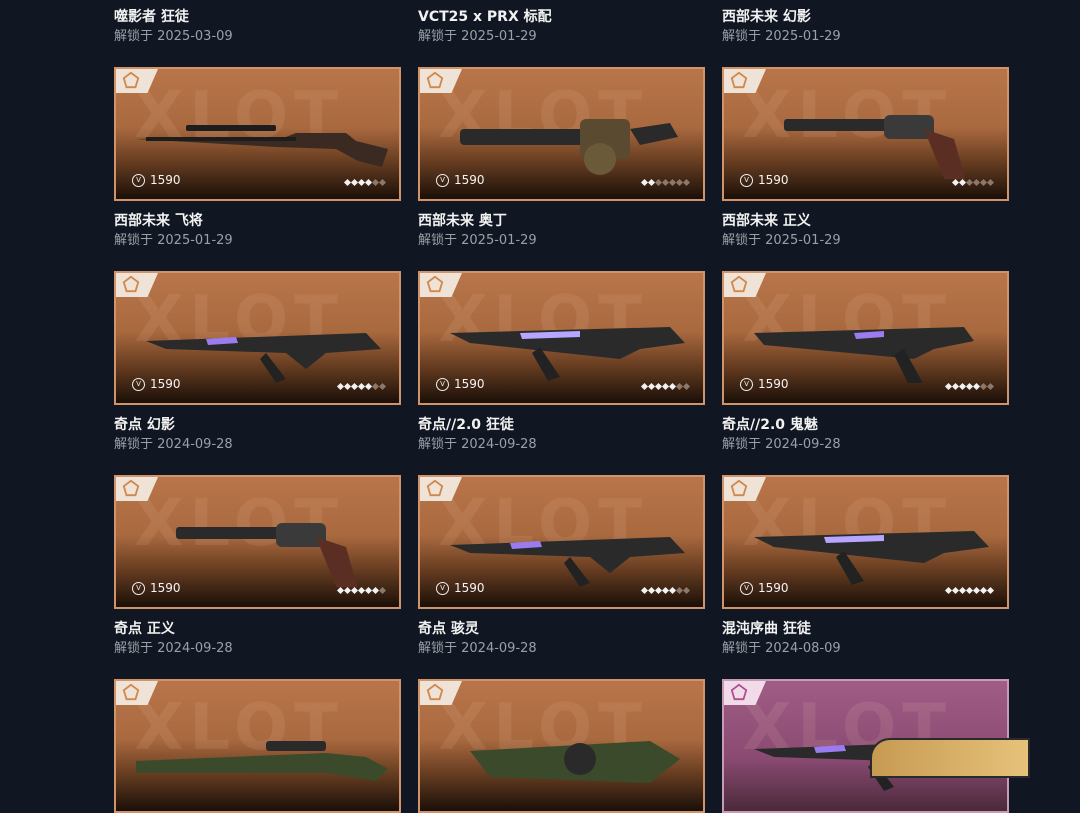  What do you see at coordinates (485, 17) in the screenshot?
I see `skin-name: VCT25 x PRX 标配` at bounding box center [485, 17].